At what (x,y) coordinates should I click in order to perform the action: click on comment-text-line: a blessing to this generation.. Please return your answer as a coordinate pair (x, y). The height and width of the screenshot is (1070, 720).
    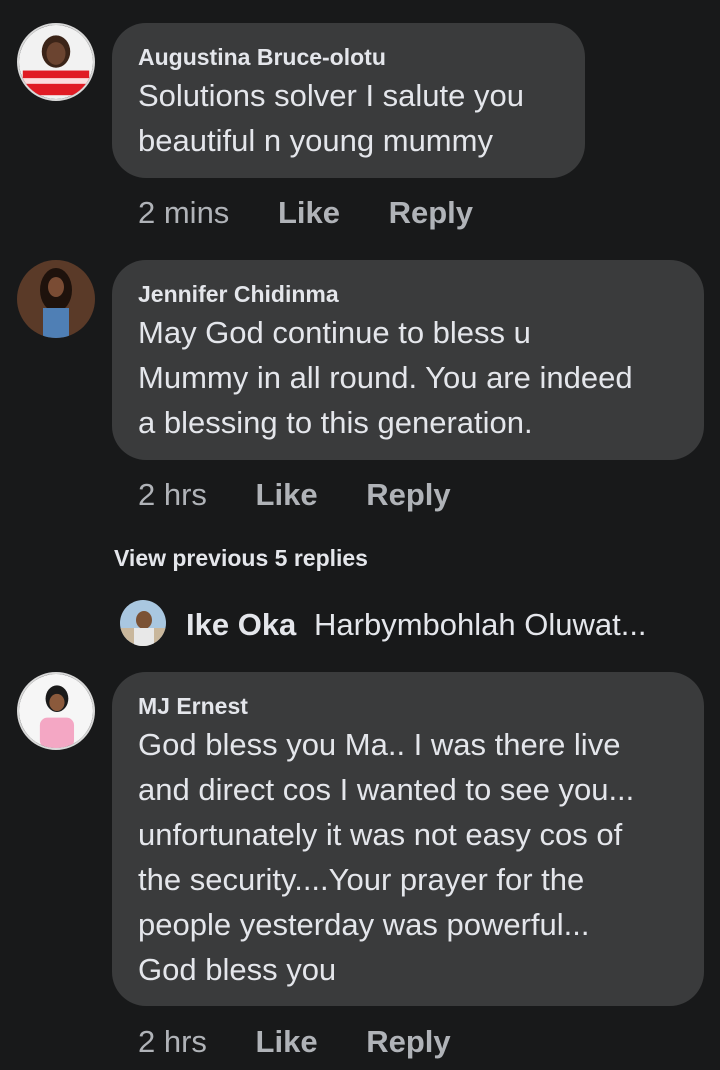
    Looking at the image, I should click on (335, 422).